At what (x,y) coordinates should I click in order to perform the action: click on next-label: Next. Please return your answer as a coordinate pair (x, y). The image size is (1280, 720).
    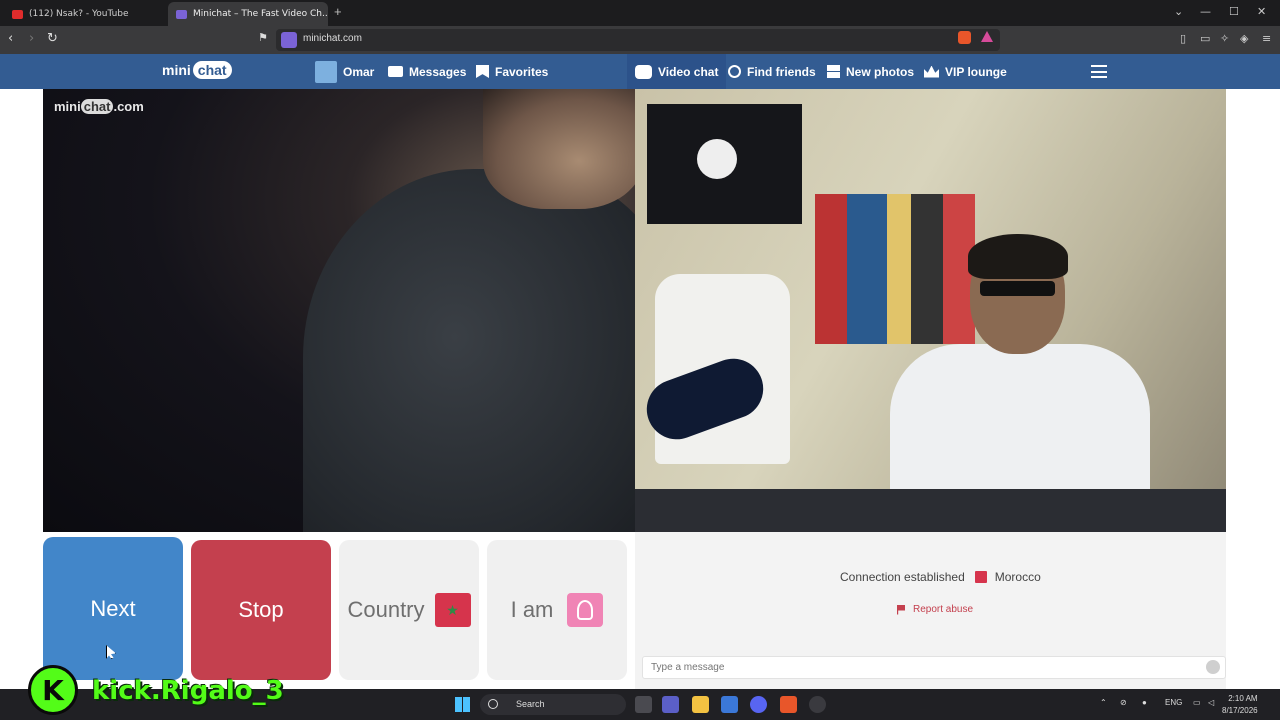
    Looking at the image, I should click on (113, 608).